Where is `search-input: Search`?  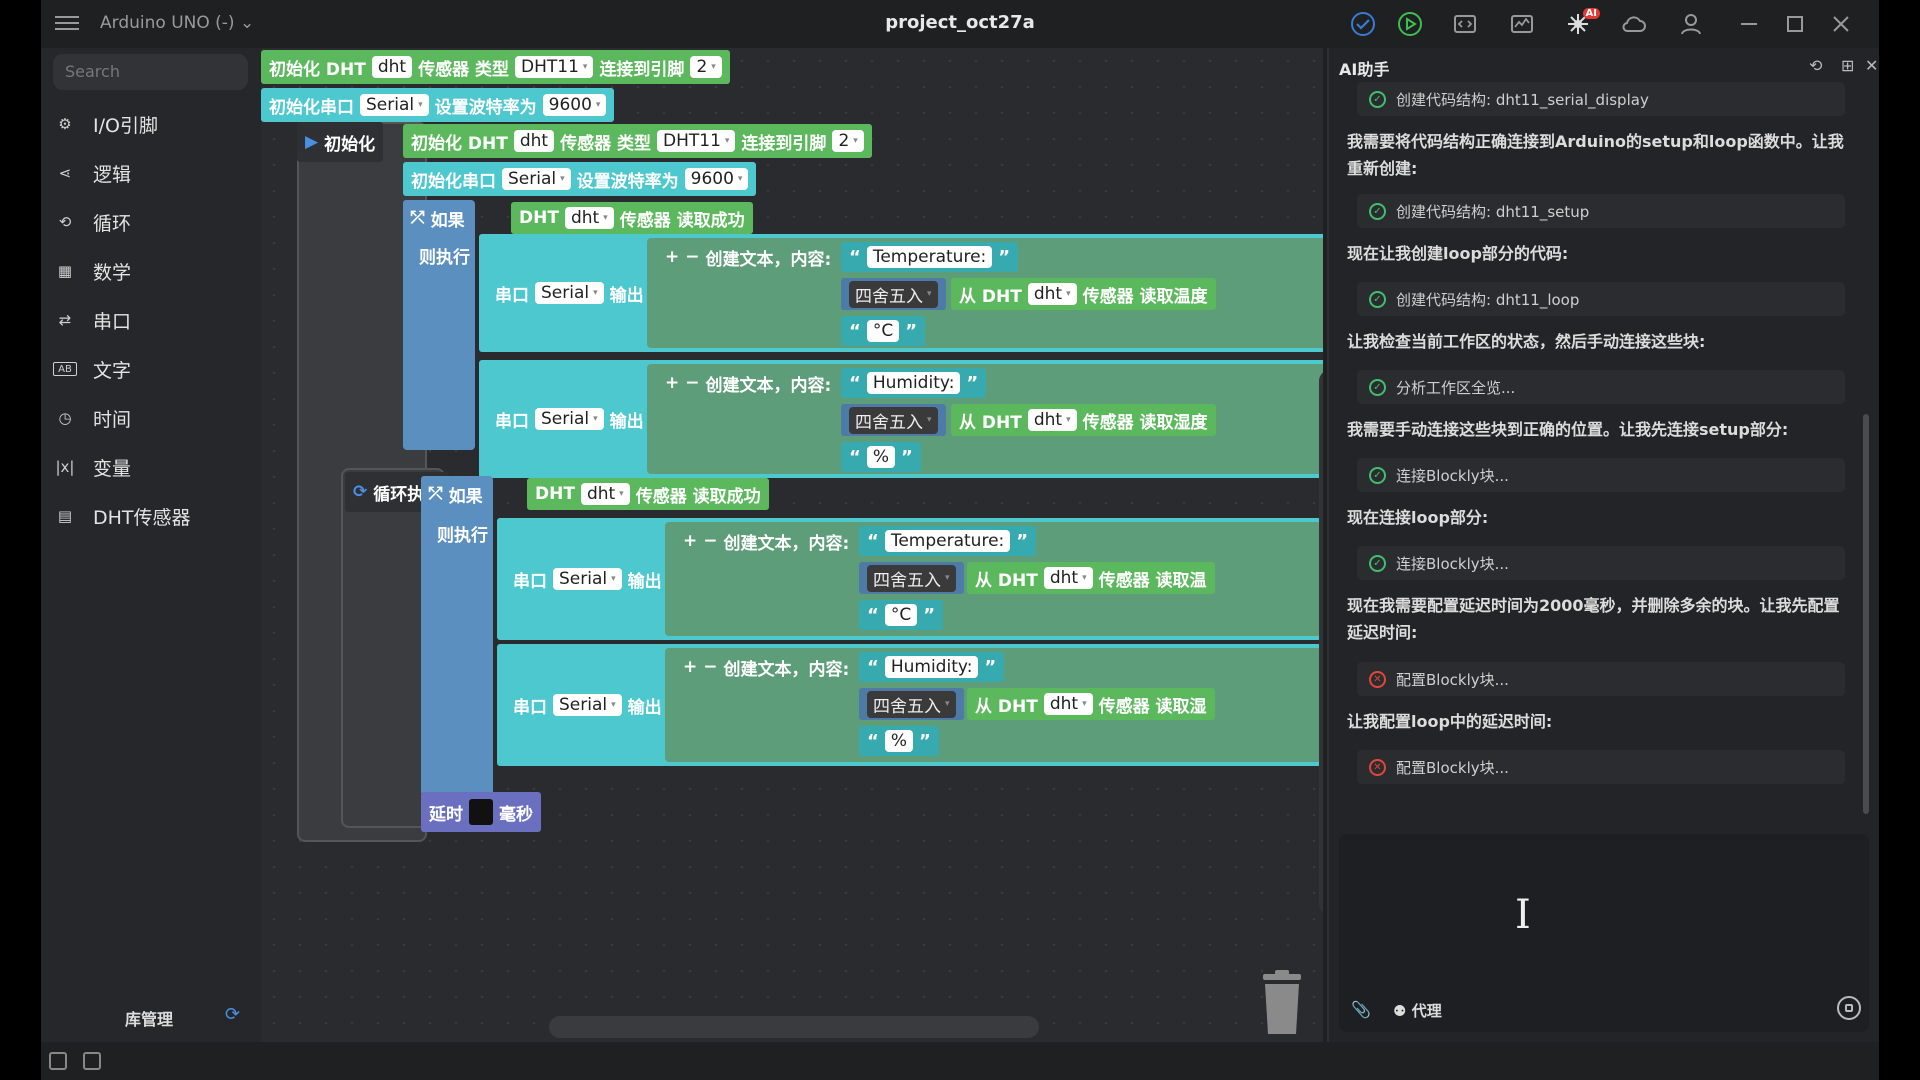
search-input: Search is located at coordinates (150, 72).